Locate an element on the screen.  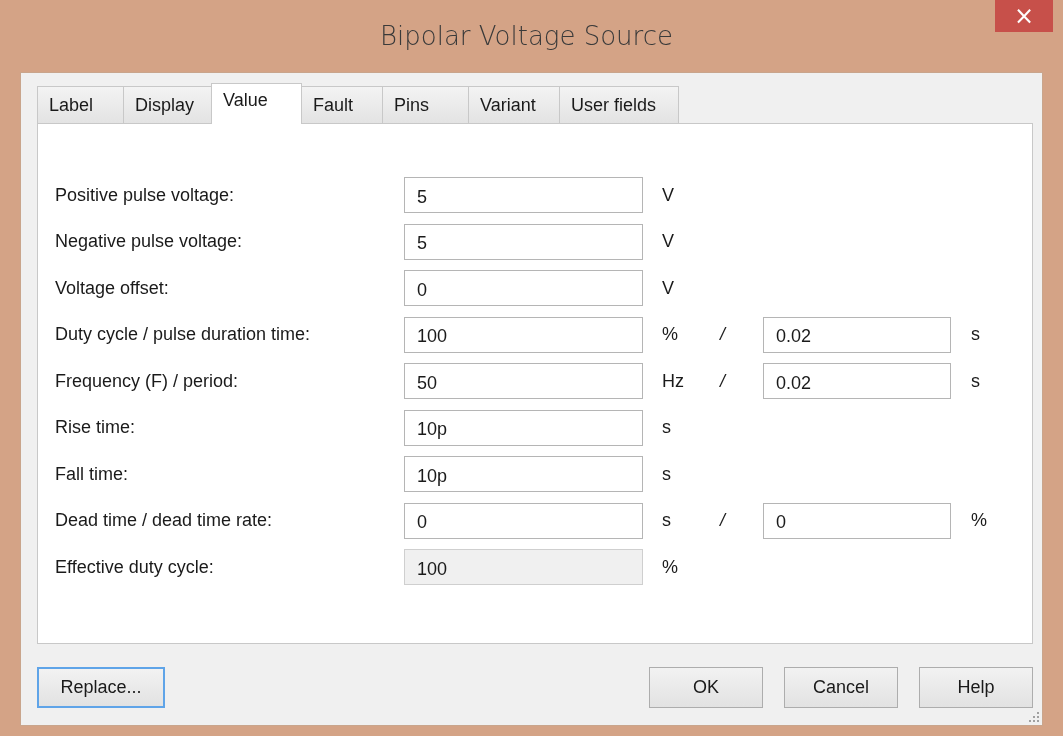
tab: Value is located at coordinates (256, 103).